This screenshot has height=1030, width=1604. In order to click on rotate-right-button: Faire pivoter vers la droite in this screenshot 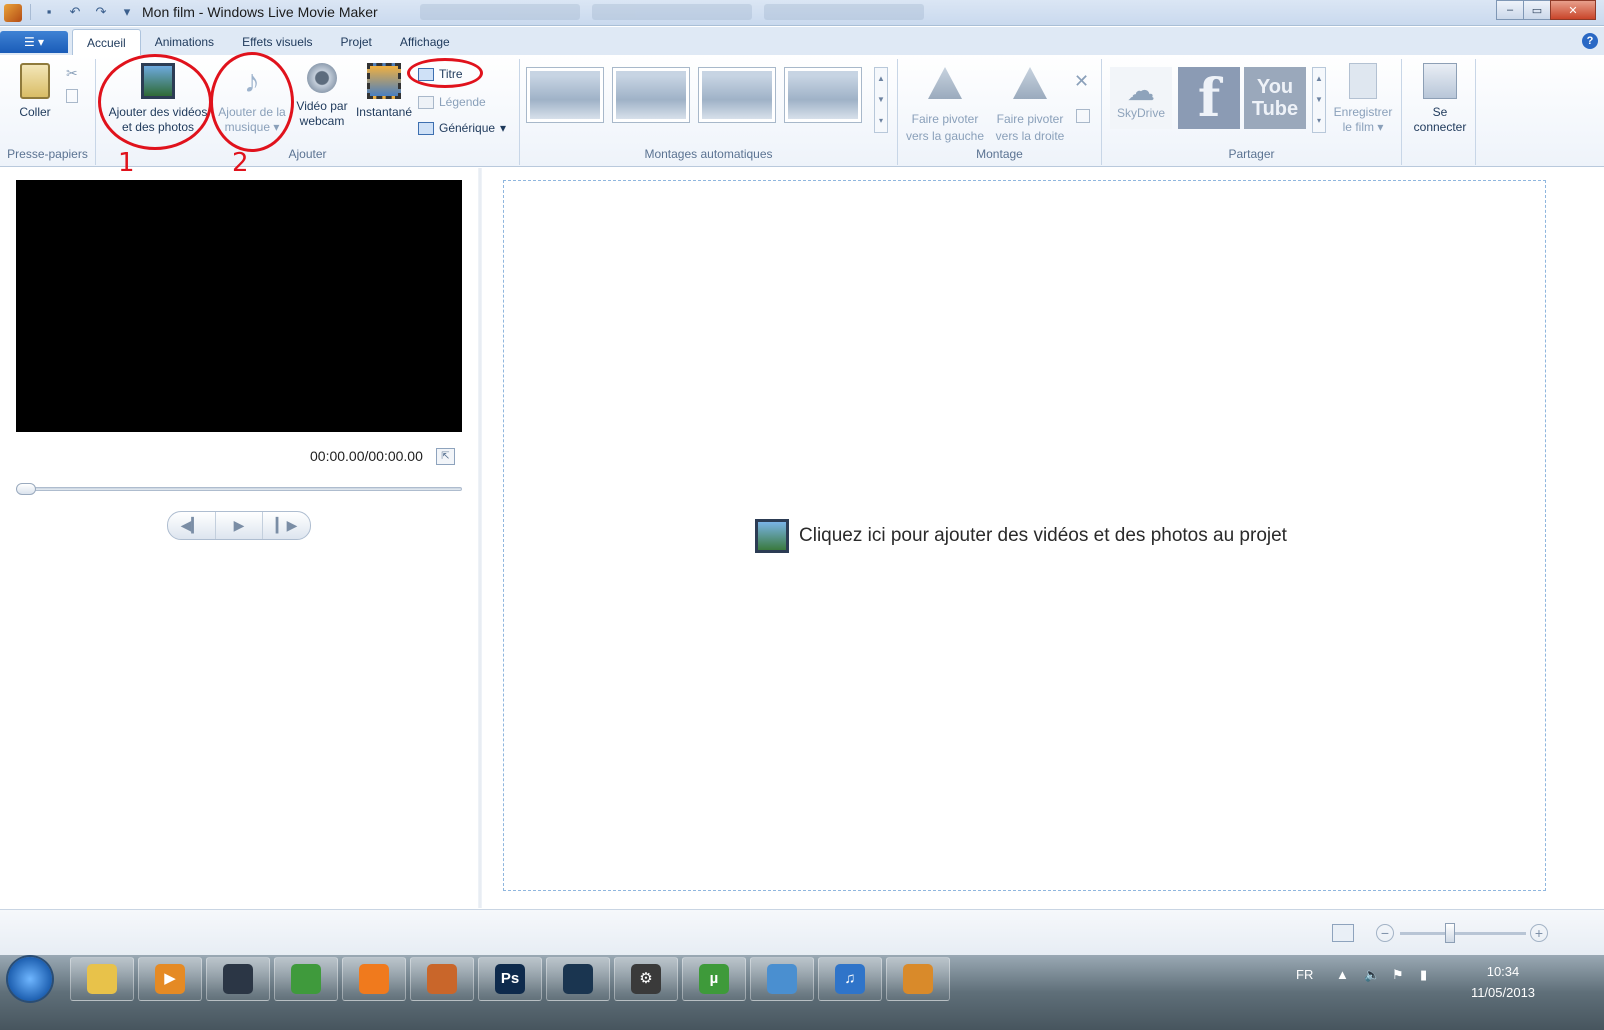, I will do `click(1030, 106)`.